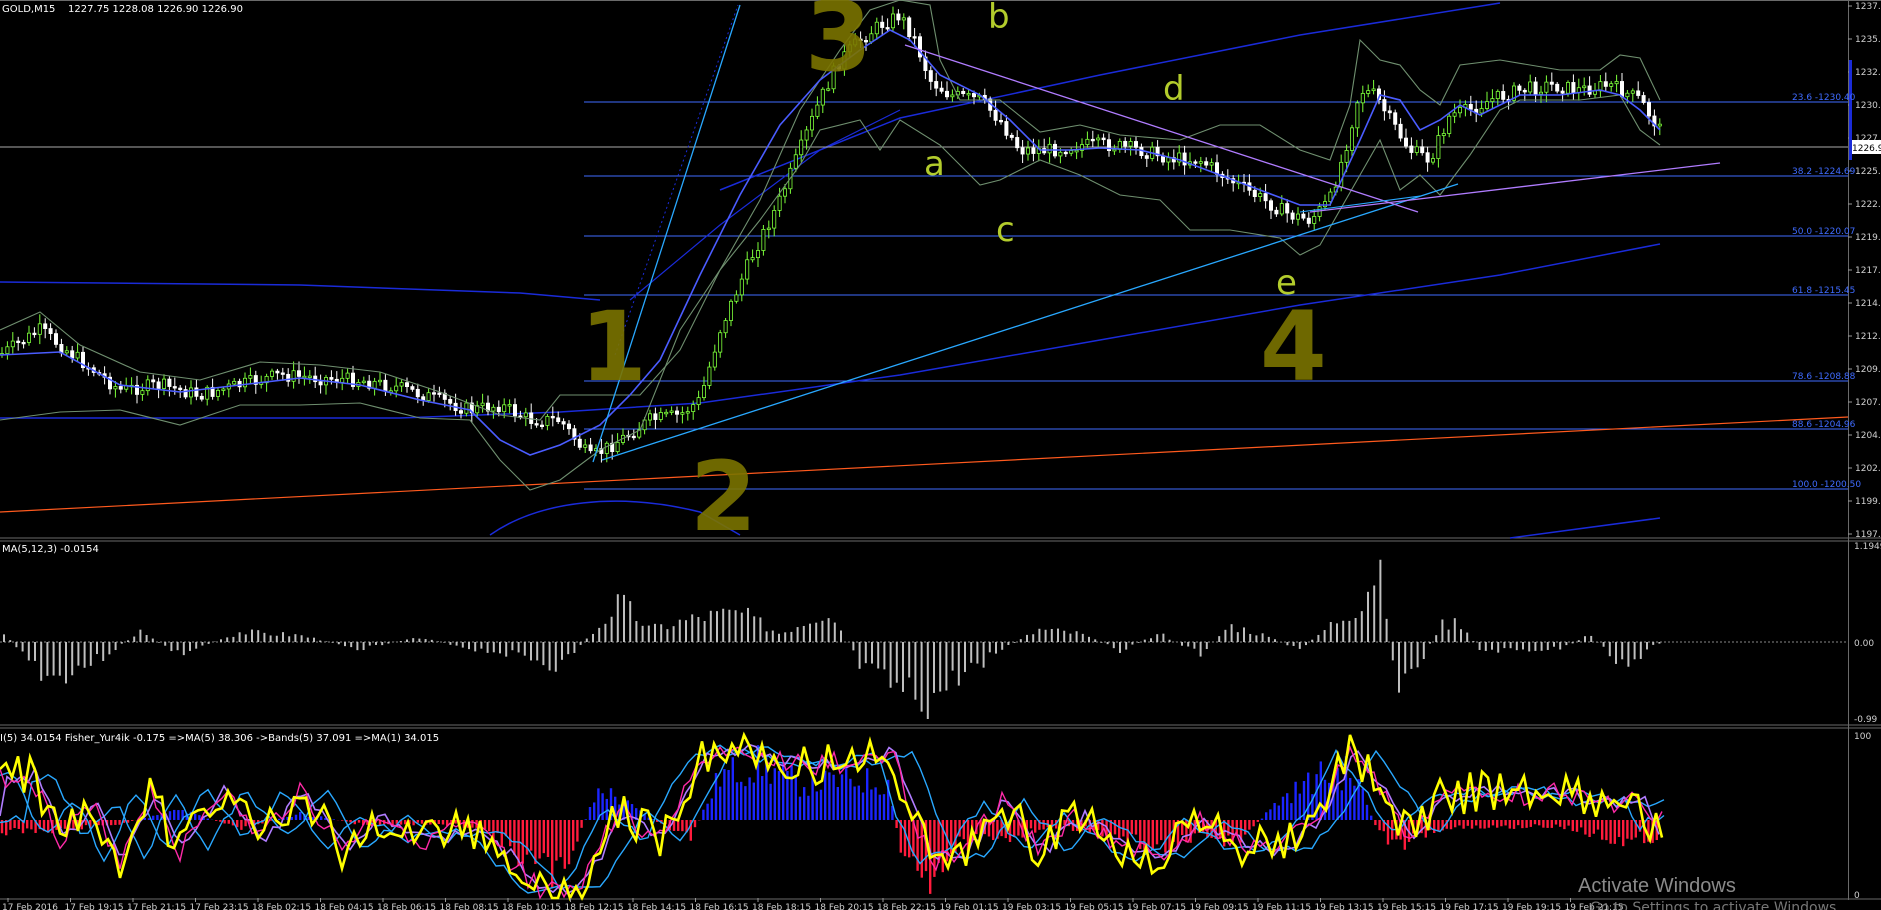 The image size is (1881, 910). What do you see at coordinates (28, 9) in the screenshot?
I see `symbol-header: GOLD,M15` at bounding box center [28, 9].